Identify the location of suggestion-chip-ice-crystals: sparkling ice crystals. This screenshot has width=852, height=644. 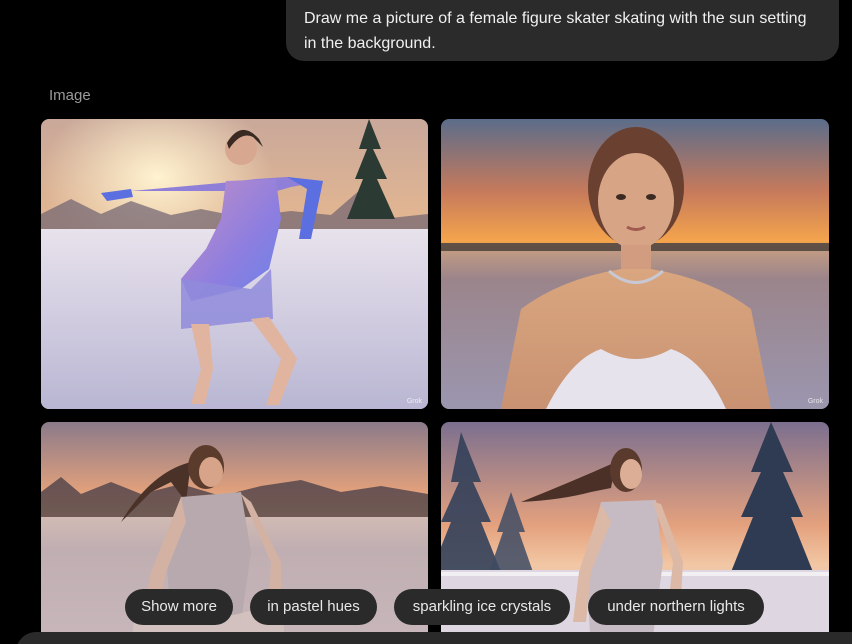
(482, 607).